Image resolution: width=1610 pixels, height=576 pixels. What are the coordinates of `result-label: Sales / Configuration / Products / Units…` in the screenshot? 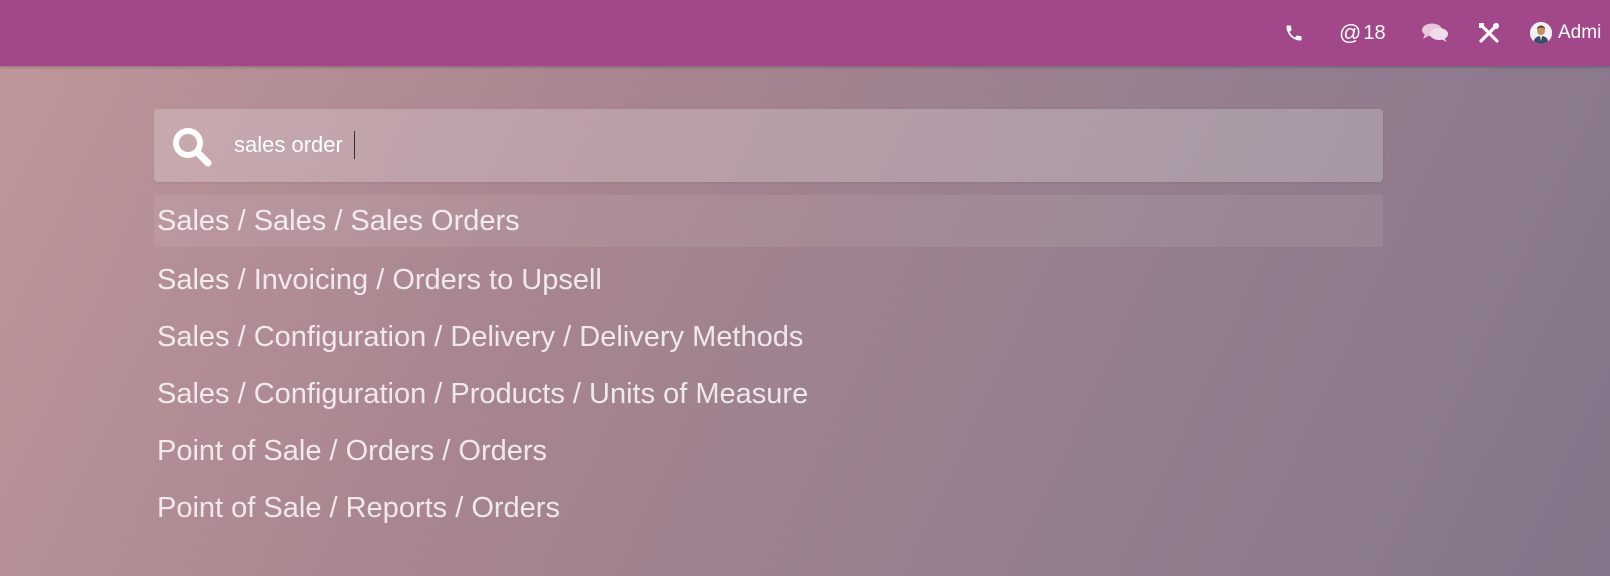 It's located at (483, 394).